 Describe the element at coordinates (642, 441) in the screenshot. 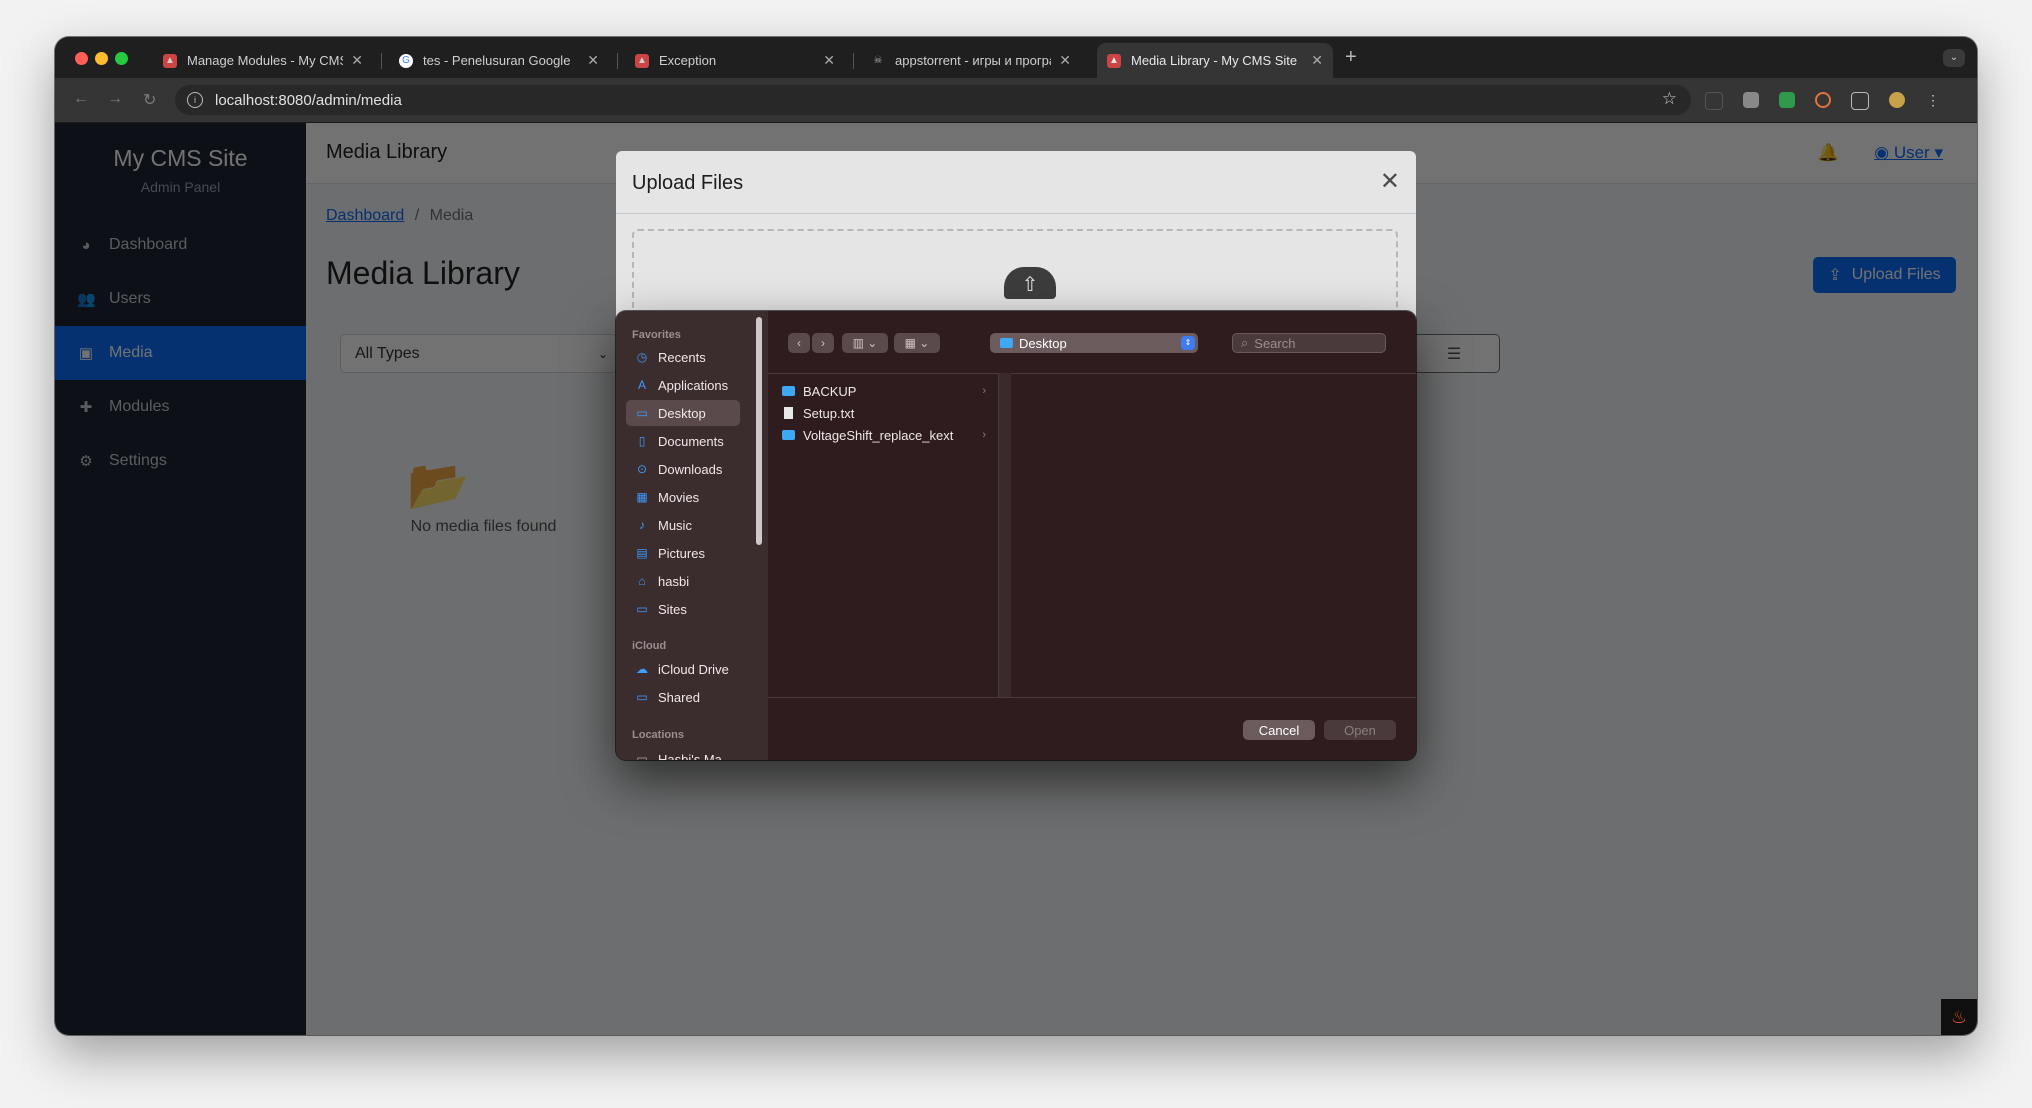

I see `document-icon: ▯` at that location.